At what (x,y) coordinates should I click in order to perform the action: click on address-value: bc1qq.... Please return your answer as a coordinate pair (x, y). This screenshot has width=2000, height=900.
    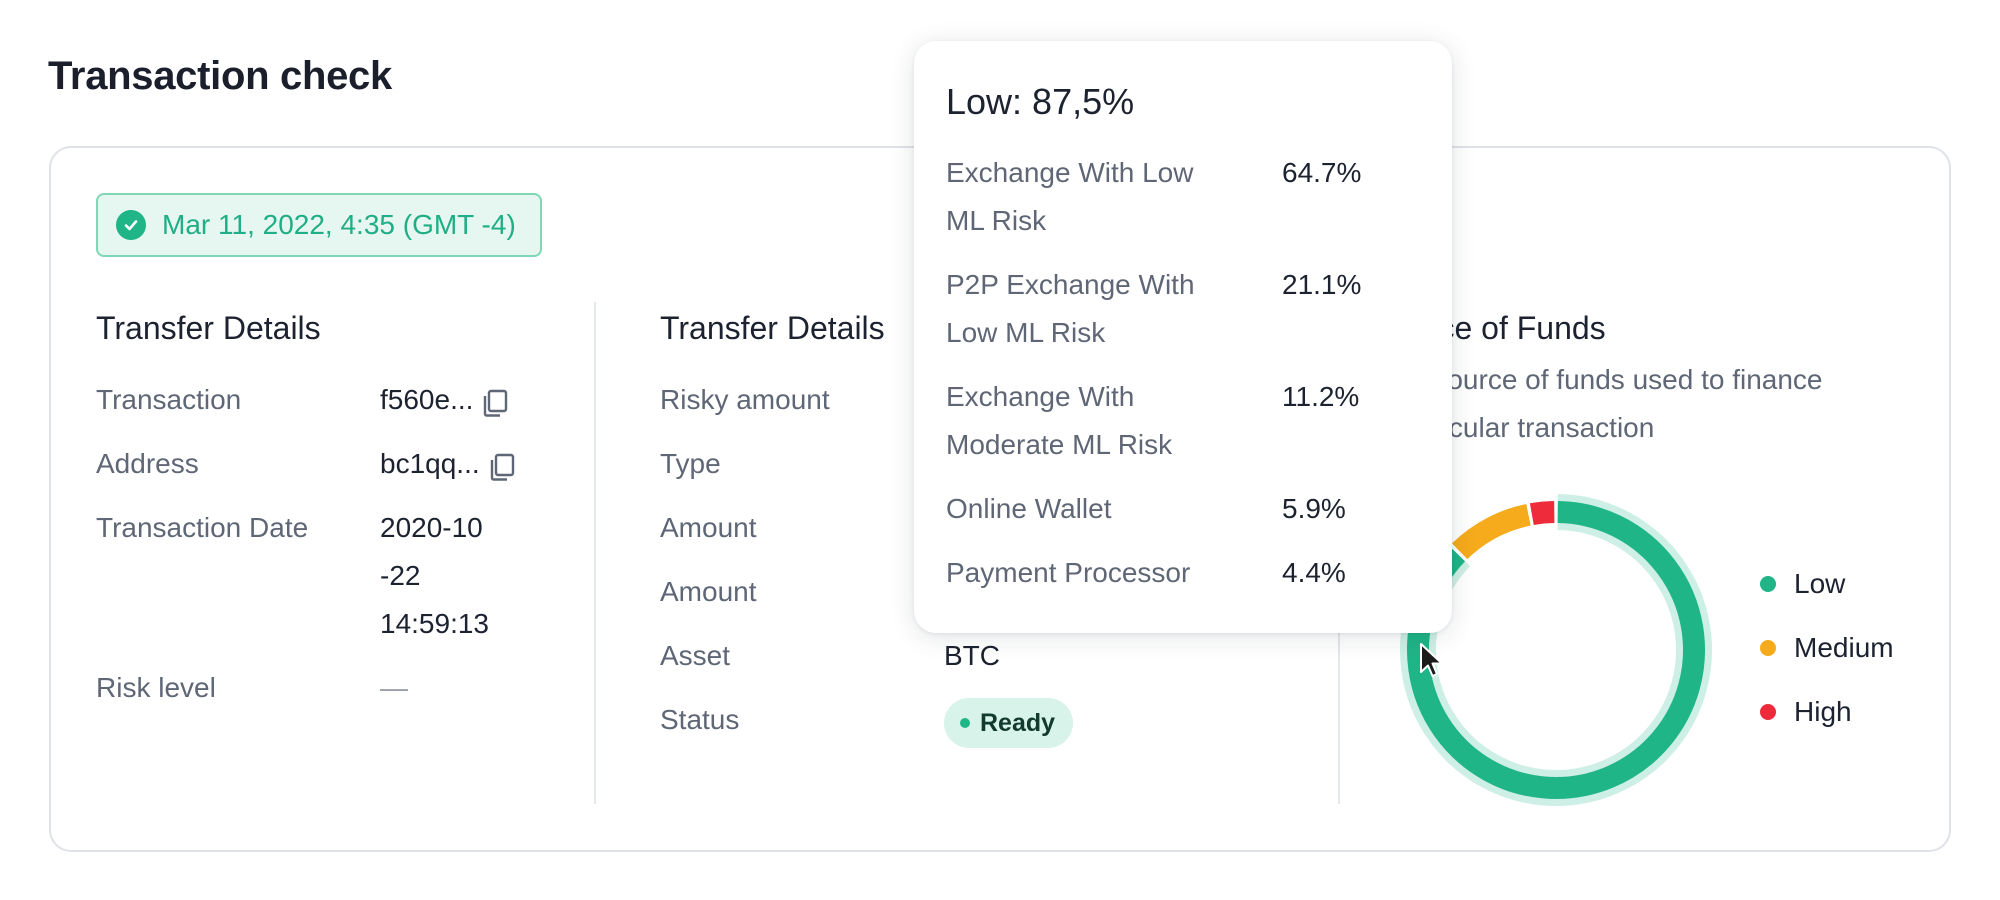
    Looking at the image, I should click on (449, 464).